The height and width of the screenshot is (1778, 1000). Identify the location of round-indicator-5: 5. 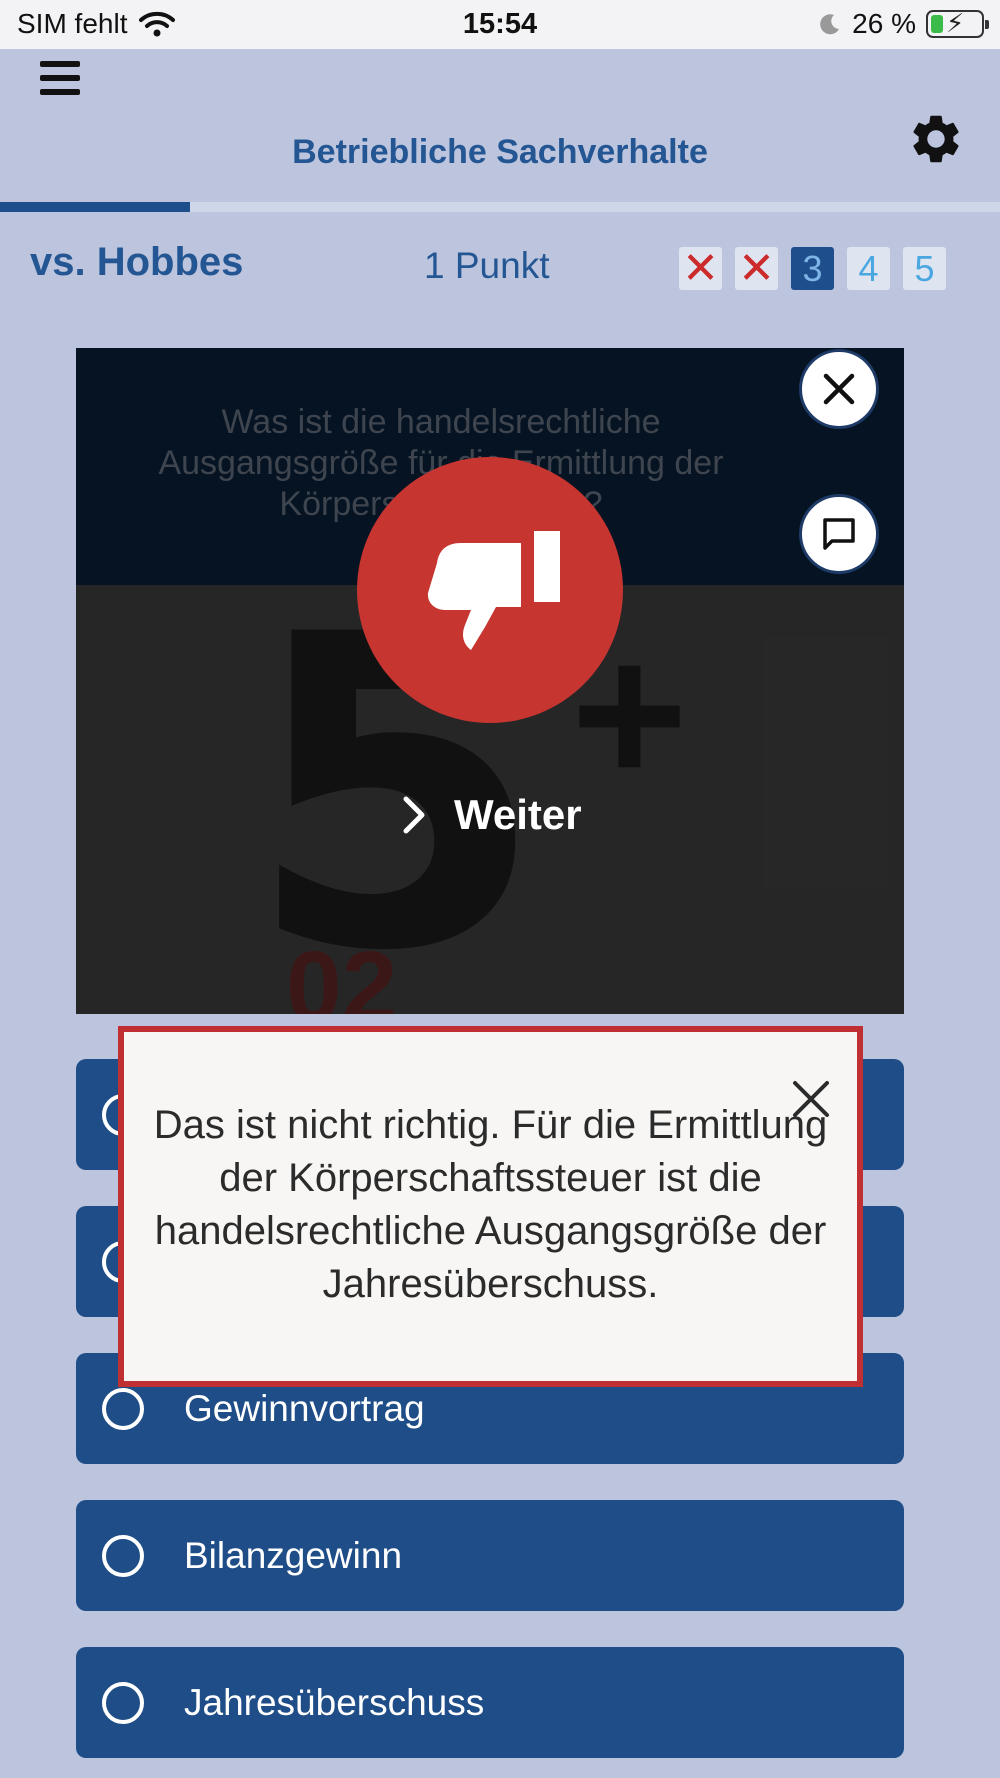
(924, 268).